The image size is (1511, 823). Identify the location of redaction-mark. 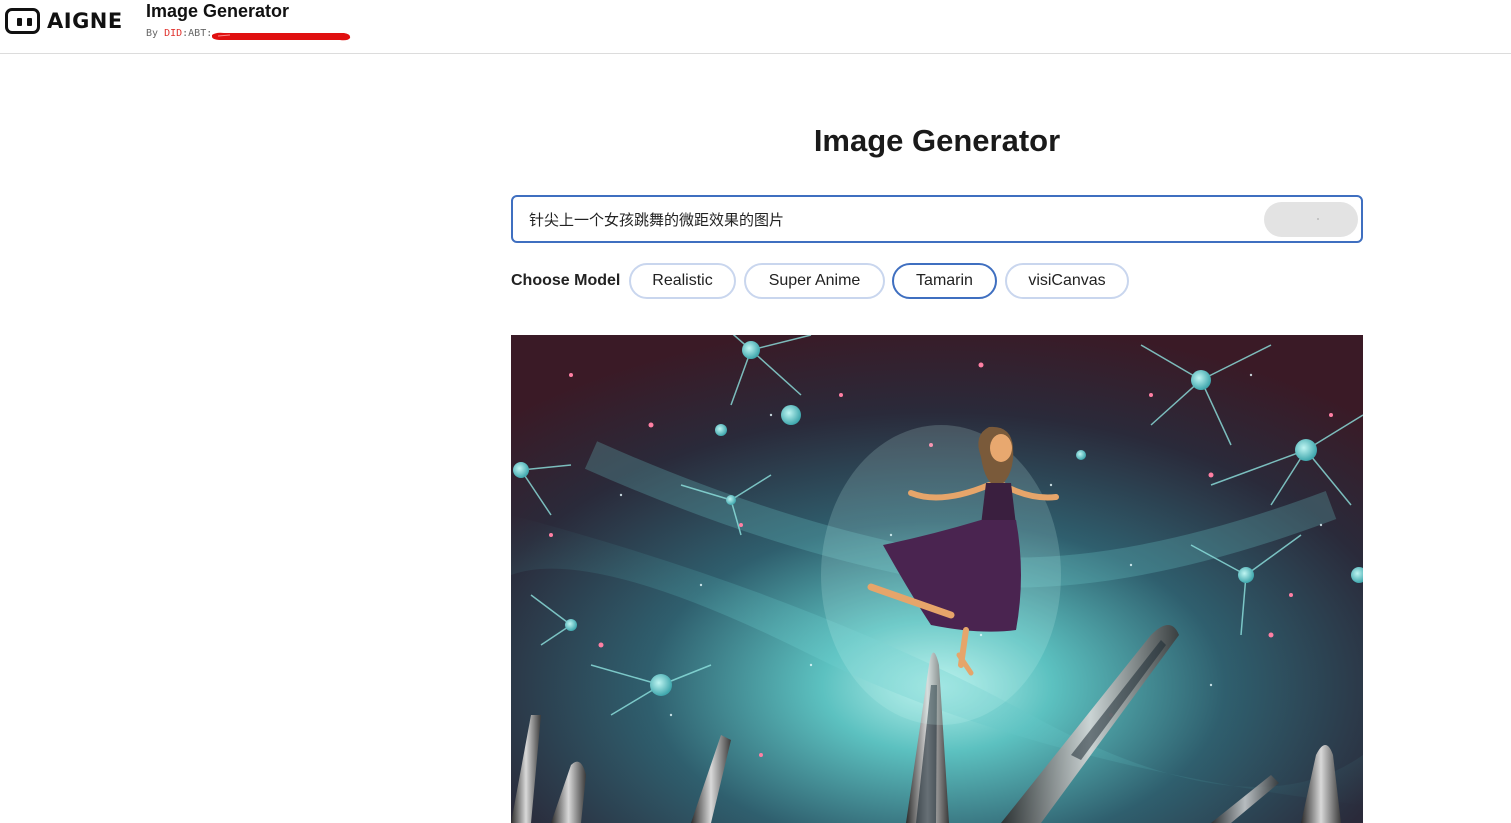
(281, 36).